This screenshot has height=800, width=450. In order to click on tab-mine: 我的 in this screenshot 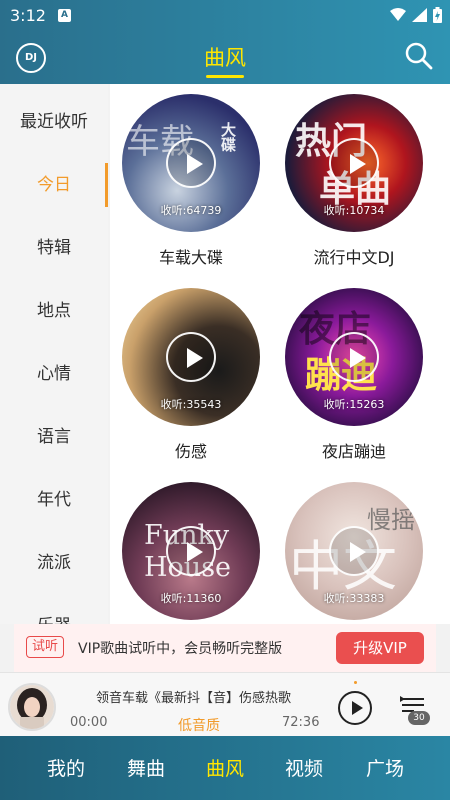, I will do `click(66, 767)`.